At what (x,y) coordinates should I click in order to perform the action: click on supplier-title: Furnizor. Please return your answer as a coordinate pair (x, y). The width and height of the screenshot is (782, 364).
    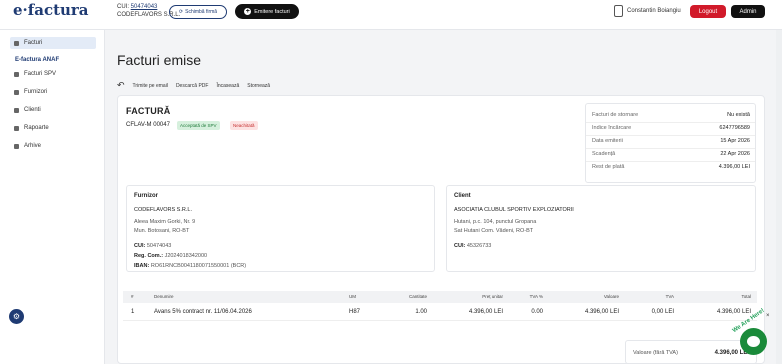
    Looking at the image, I should click on (146, 196).